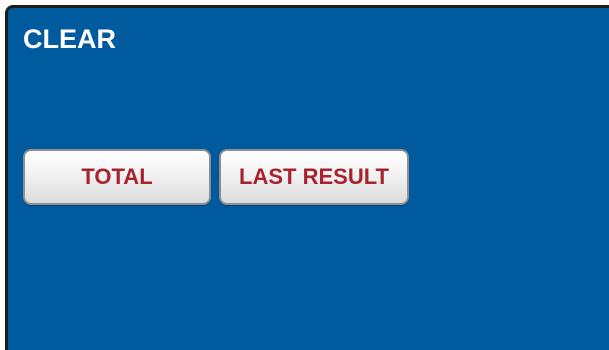 The image size is (609, 350). What do you see at coordinates (117, 177) in the screenshot?
I see `total-button: TOTAL` at bounding box center [117, 177].